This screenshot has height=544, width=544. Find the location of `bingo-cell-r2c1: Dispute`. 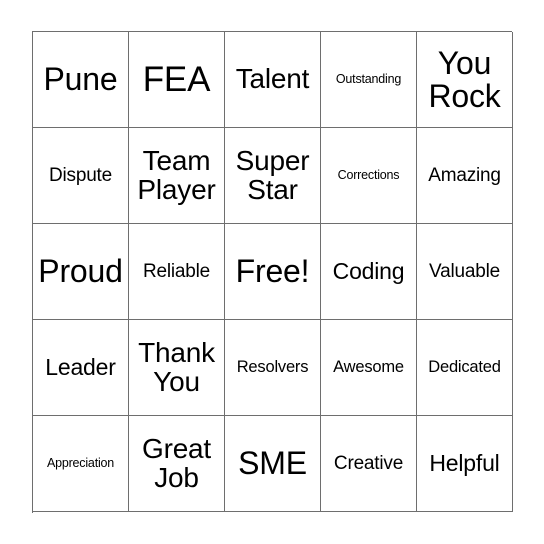

bingo-cell-r2c1: Dispute is located at coordinates (81, 176).